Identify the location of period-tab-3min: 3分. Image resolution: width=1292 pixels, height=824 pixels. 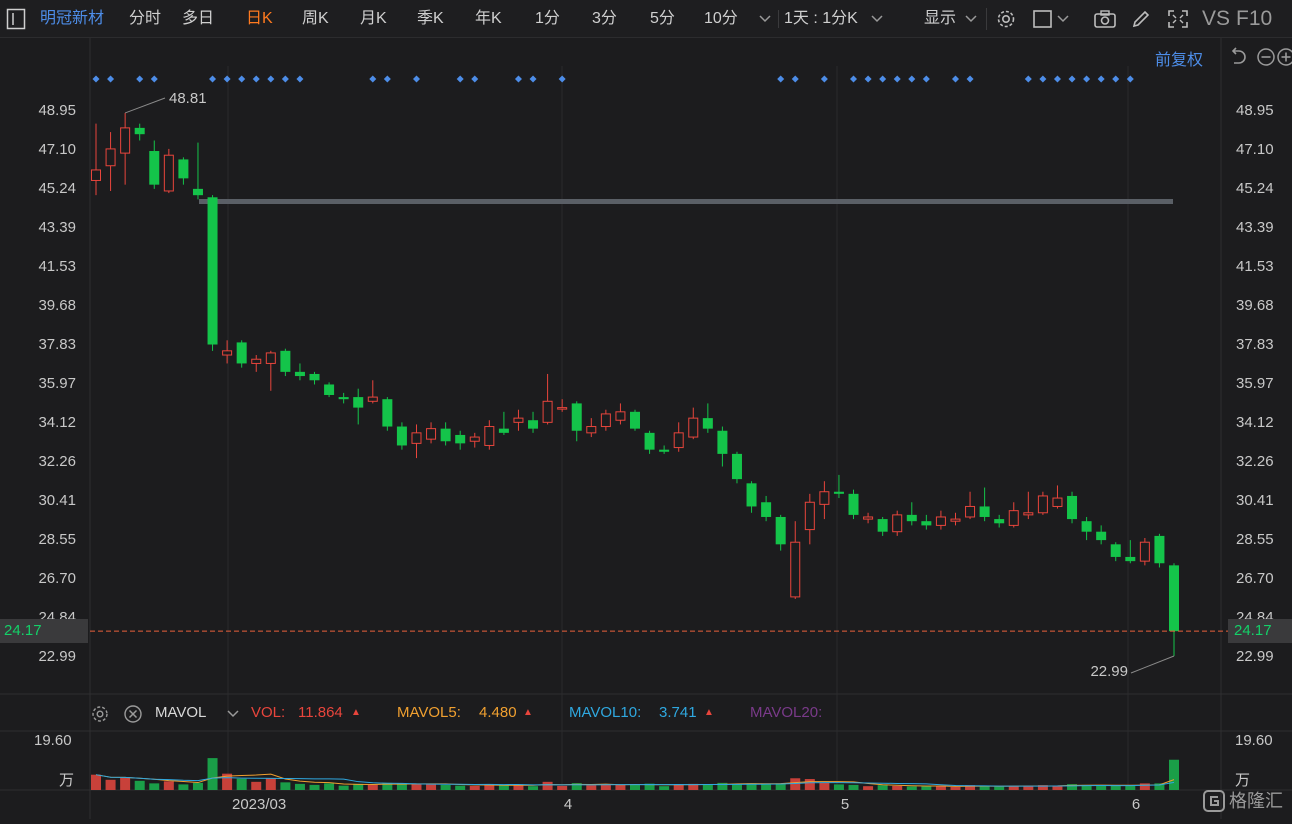
(604, 19).